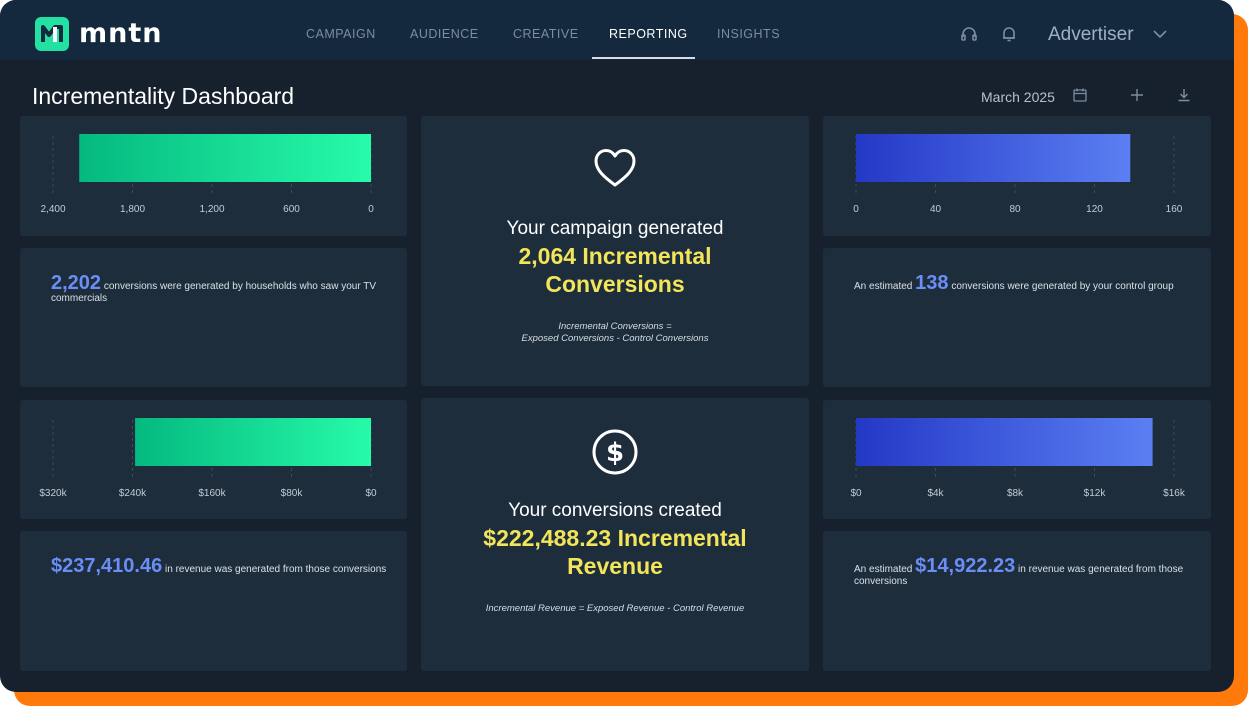 The width and height of the screenshot is (1248, 706). Describe the element at coordinates (292, 493) in the screenshot. I see `tick-label: $80k` at that location.